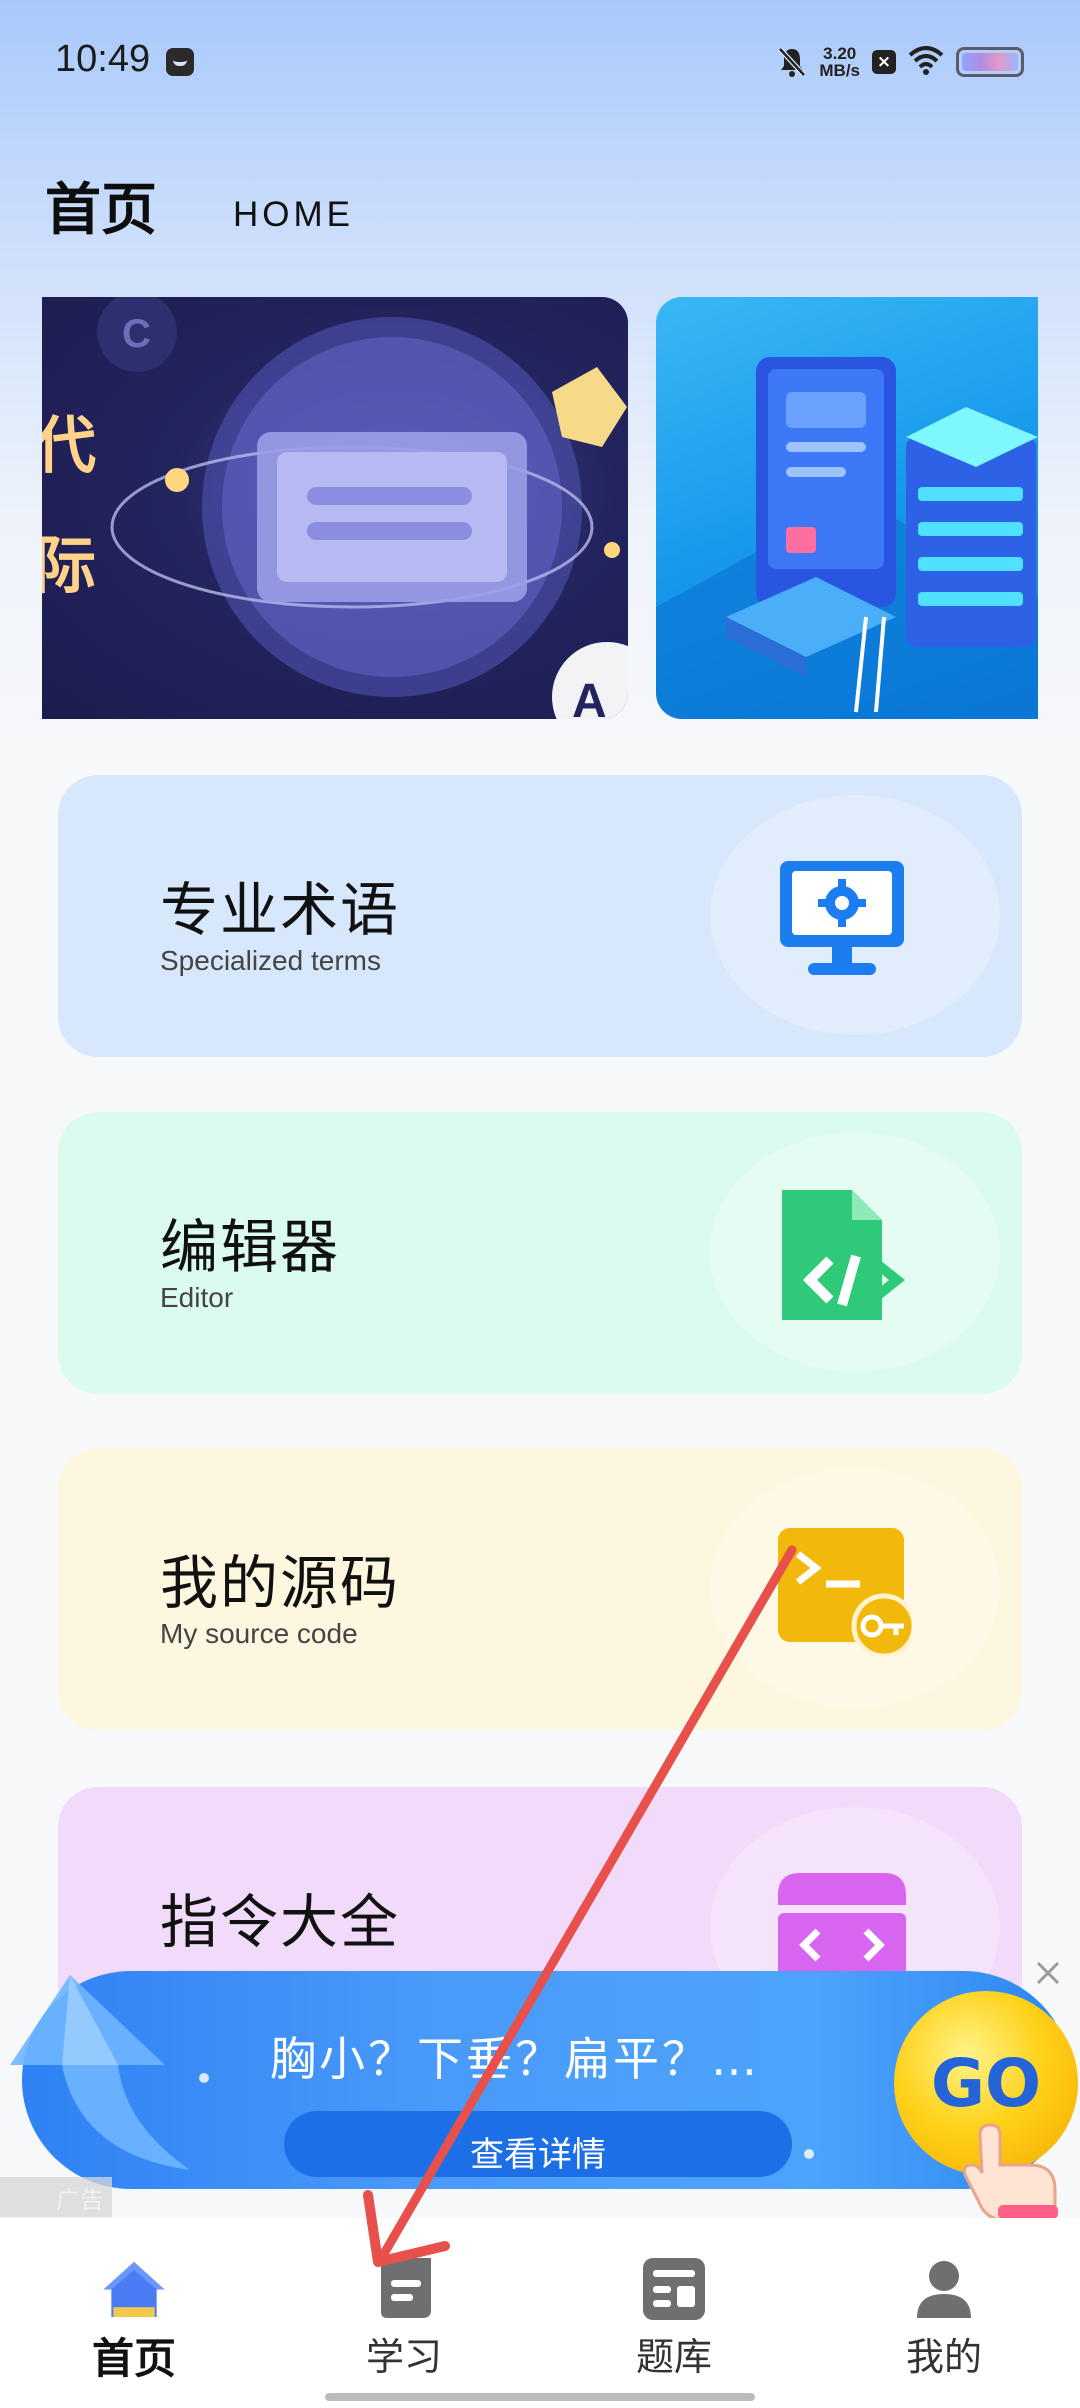 This screenshot has width=1080, height=2408. What do you see at coordinates (589, 697) in the screenshot?
I see `banner-badge-letter: A` at bounding box center [589, 697].